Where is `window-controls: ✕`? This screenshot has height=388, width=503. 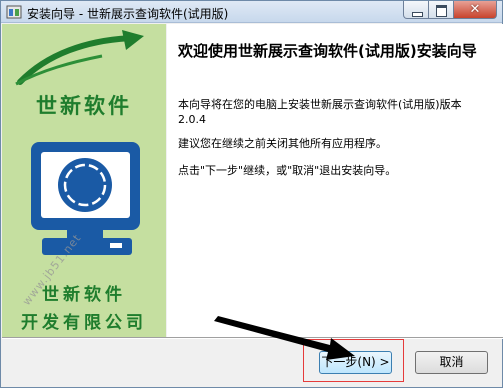 window-controls: ✕ is located at coordinates (450, 10).